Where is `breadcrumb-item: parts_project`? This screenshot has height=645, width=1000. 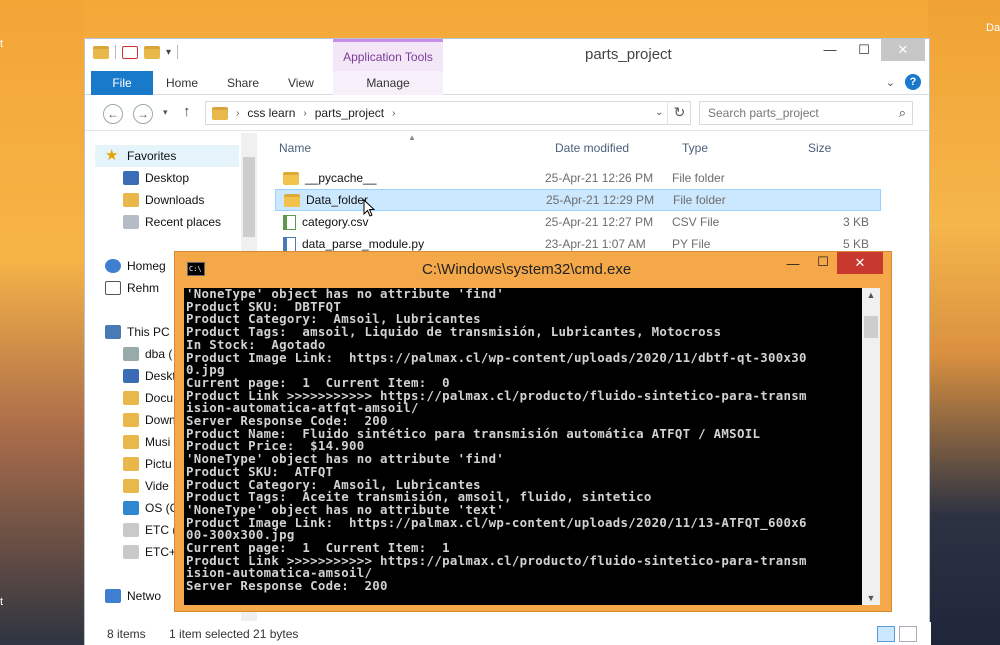
breadcrumb-item: parts_project is located at coordinates (349, 113).